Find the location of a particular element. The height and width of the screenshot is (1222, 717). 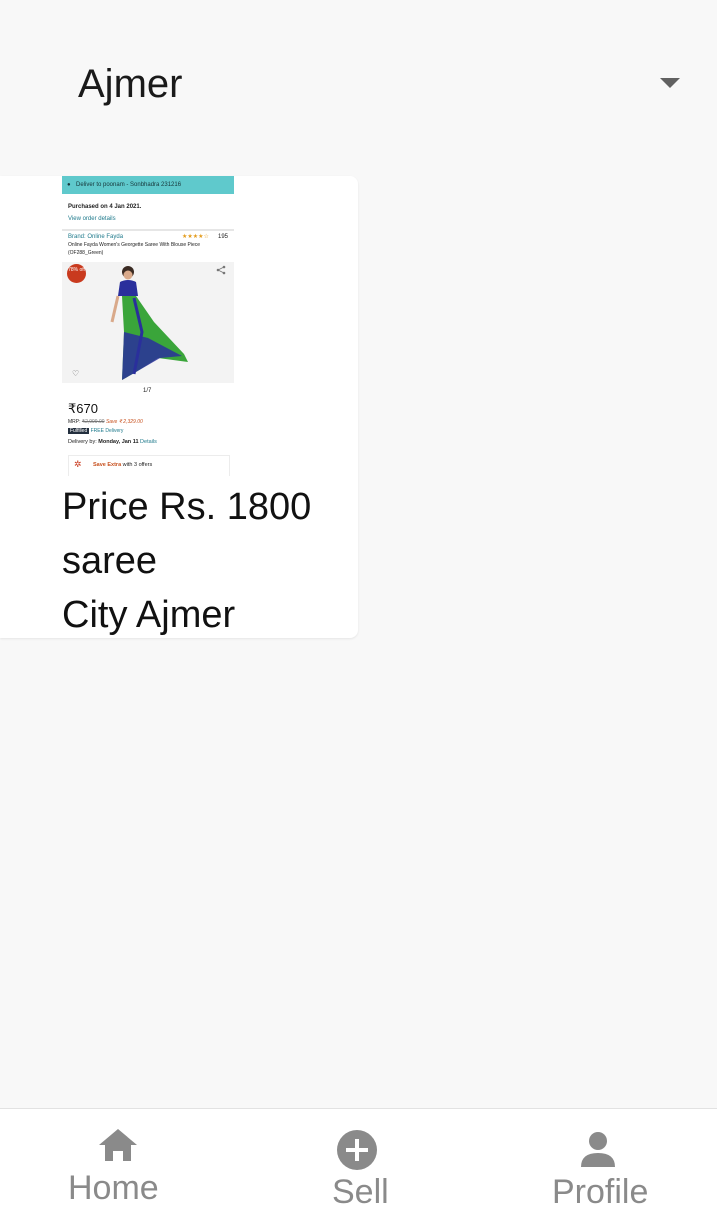

delivery-date: Monday, Jan 11 is located at coordinates (118, 442).